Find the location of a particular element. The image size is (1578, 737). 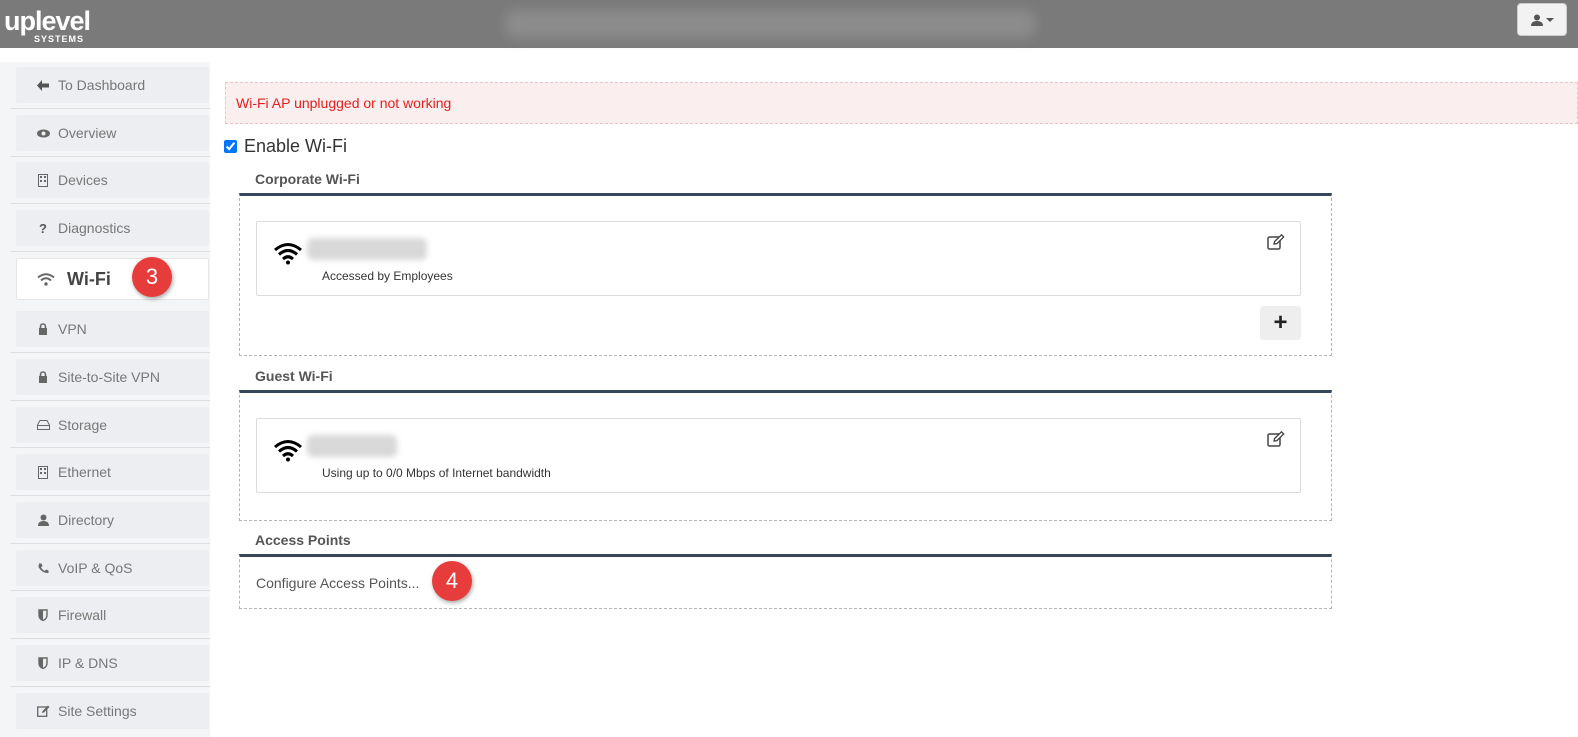

uplevel-logo: uplevel SYSTEMS is located at coordinates (49, 24).